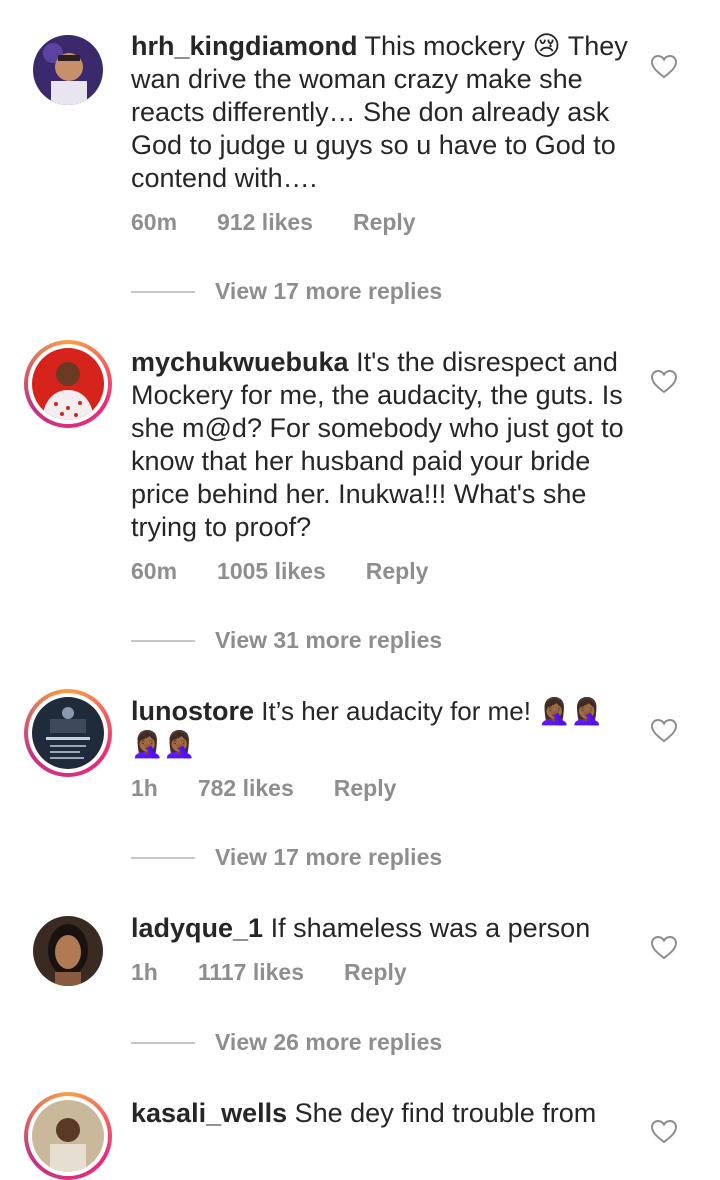 The width and height of the screenshot is (720, 1180). Describe the element at coordinates (427, 928) in the screenshot. I see `comment-body: If shameless was a person` at that location.